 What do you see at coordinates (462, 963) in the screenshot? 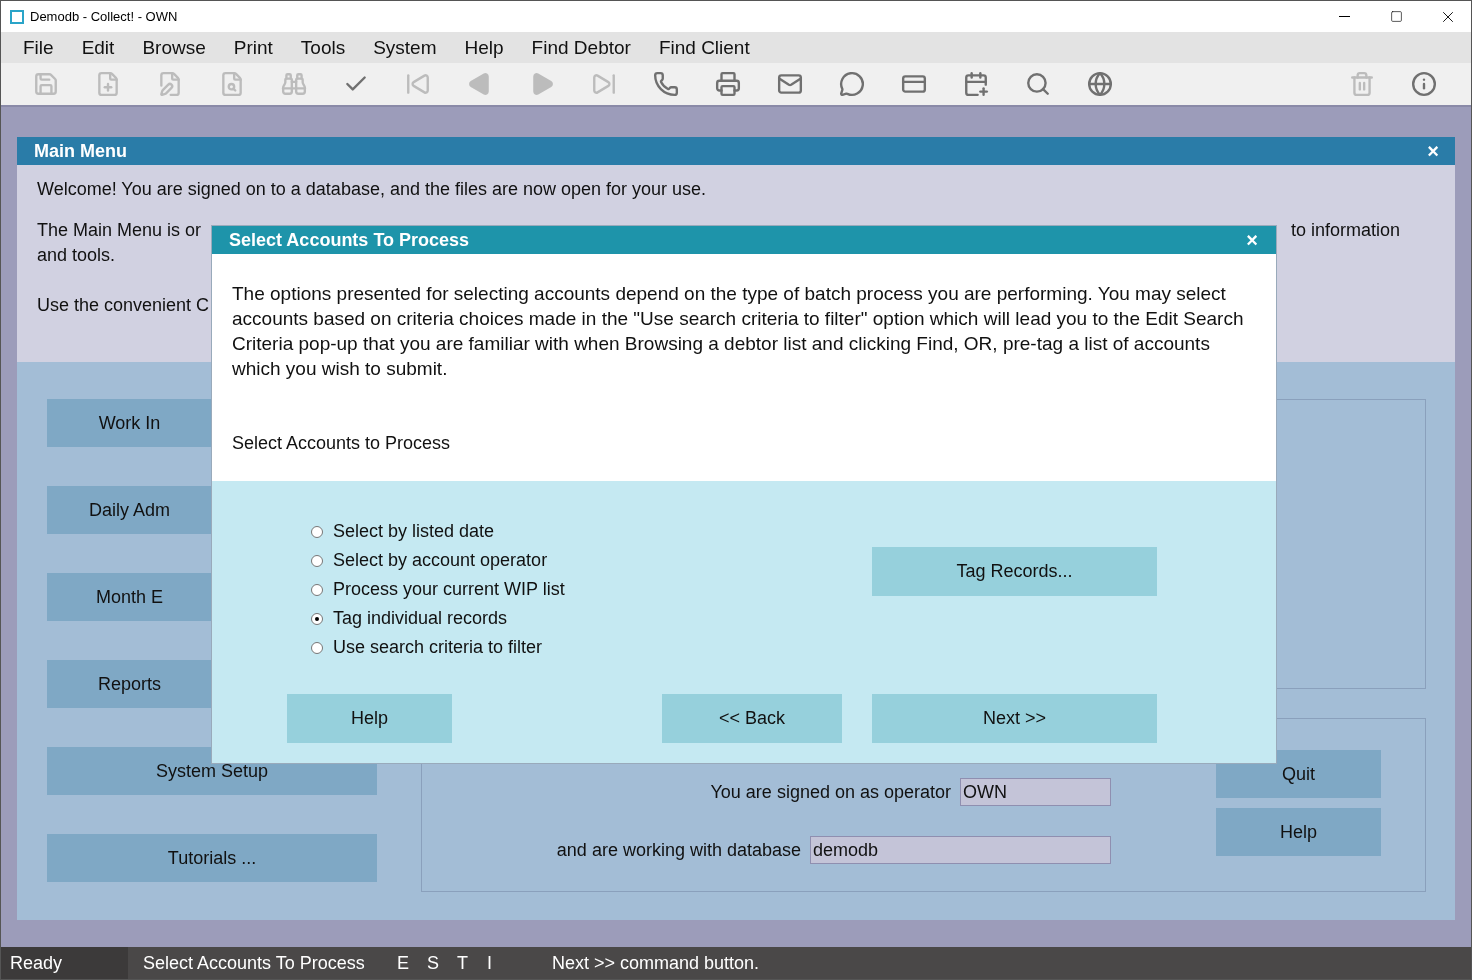
I see `status-indicator: T` at bounding box center [462, 963].